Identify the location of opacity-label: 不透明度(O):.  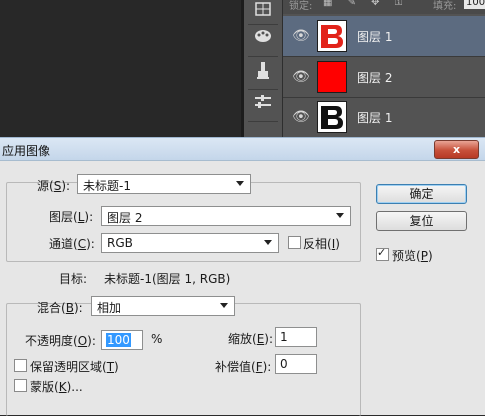
(60, 341).